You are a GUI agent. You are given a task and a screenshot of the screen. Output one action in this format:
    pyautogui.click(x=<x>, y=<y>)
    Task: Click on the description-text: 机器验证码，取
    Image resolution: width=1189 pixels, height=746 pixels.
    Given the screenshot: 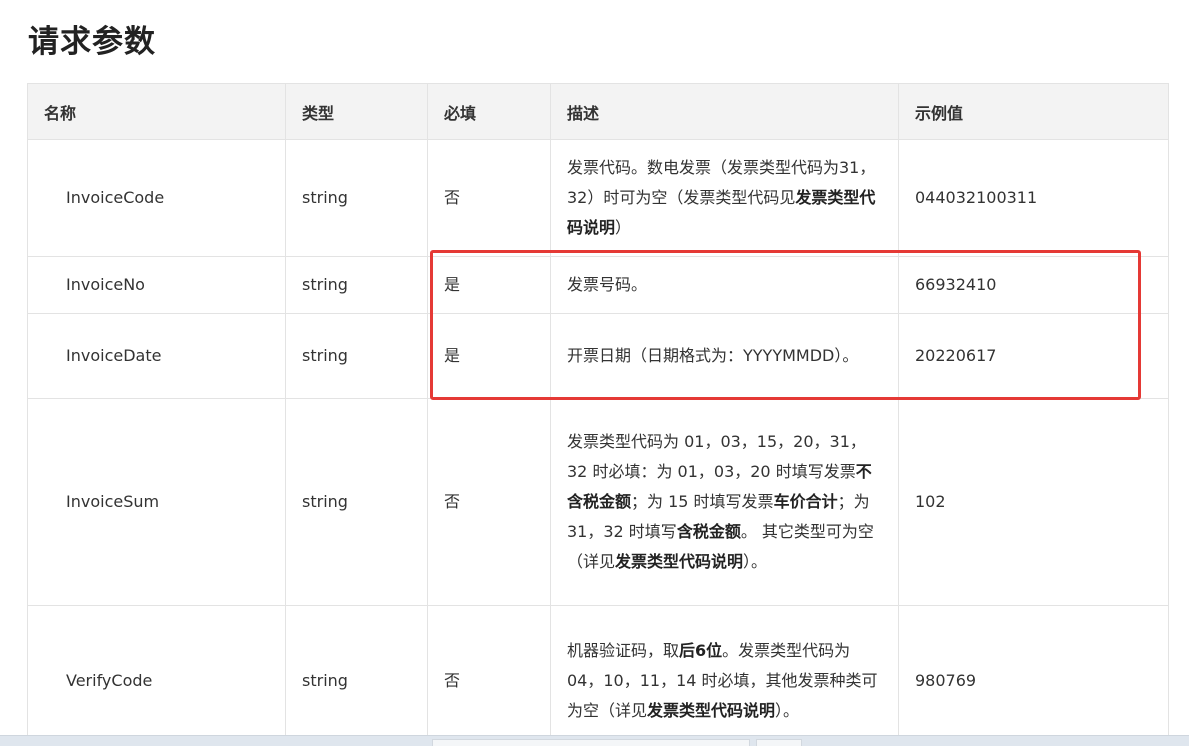 What is the action you would take?
    pyautogui.click(x=623, y=650)
    